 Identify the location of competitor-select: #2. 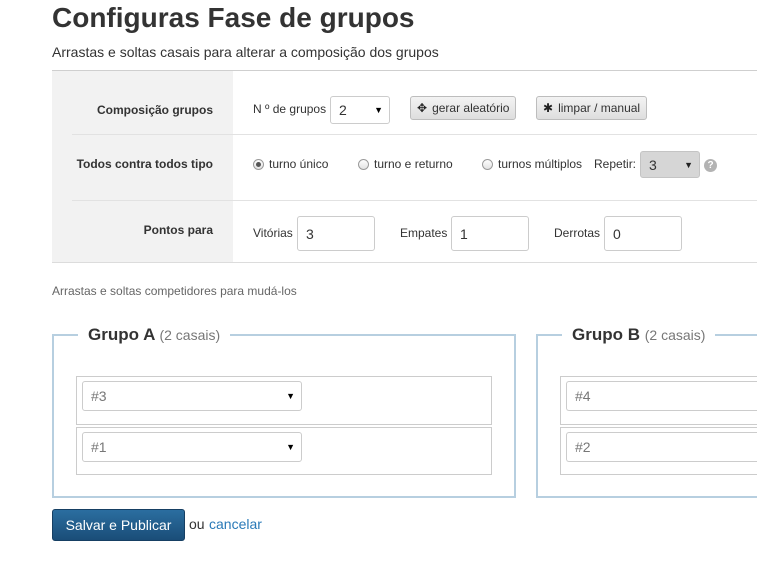
(661, 447).